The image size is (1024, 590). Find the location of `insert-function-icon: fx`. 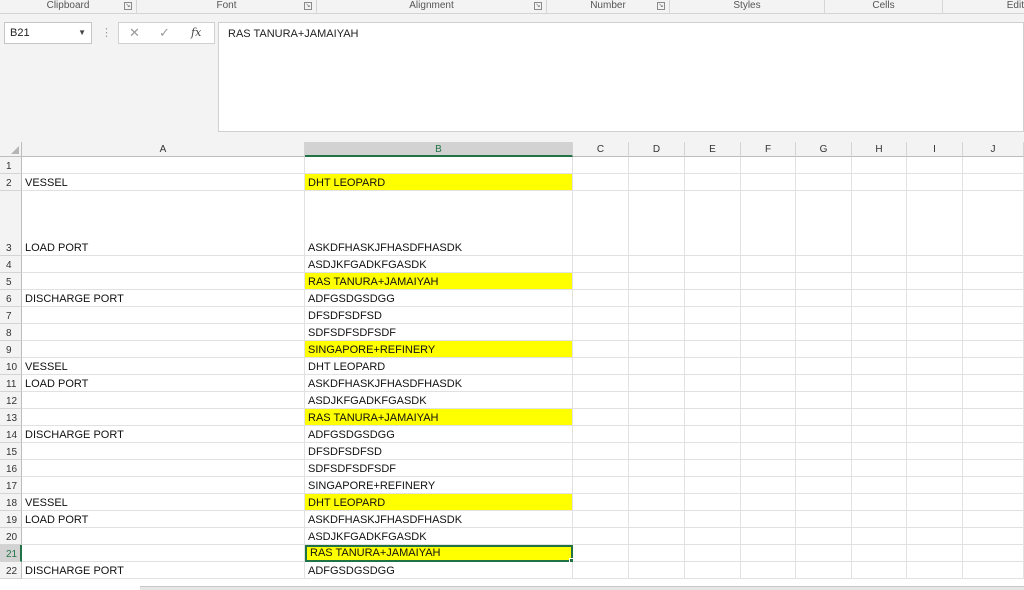

insert-function-icon: fx is located at coordinates (196, 32).